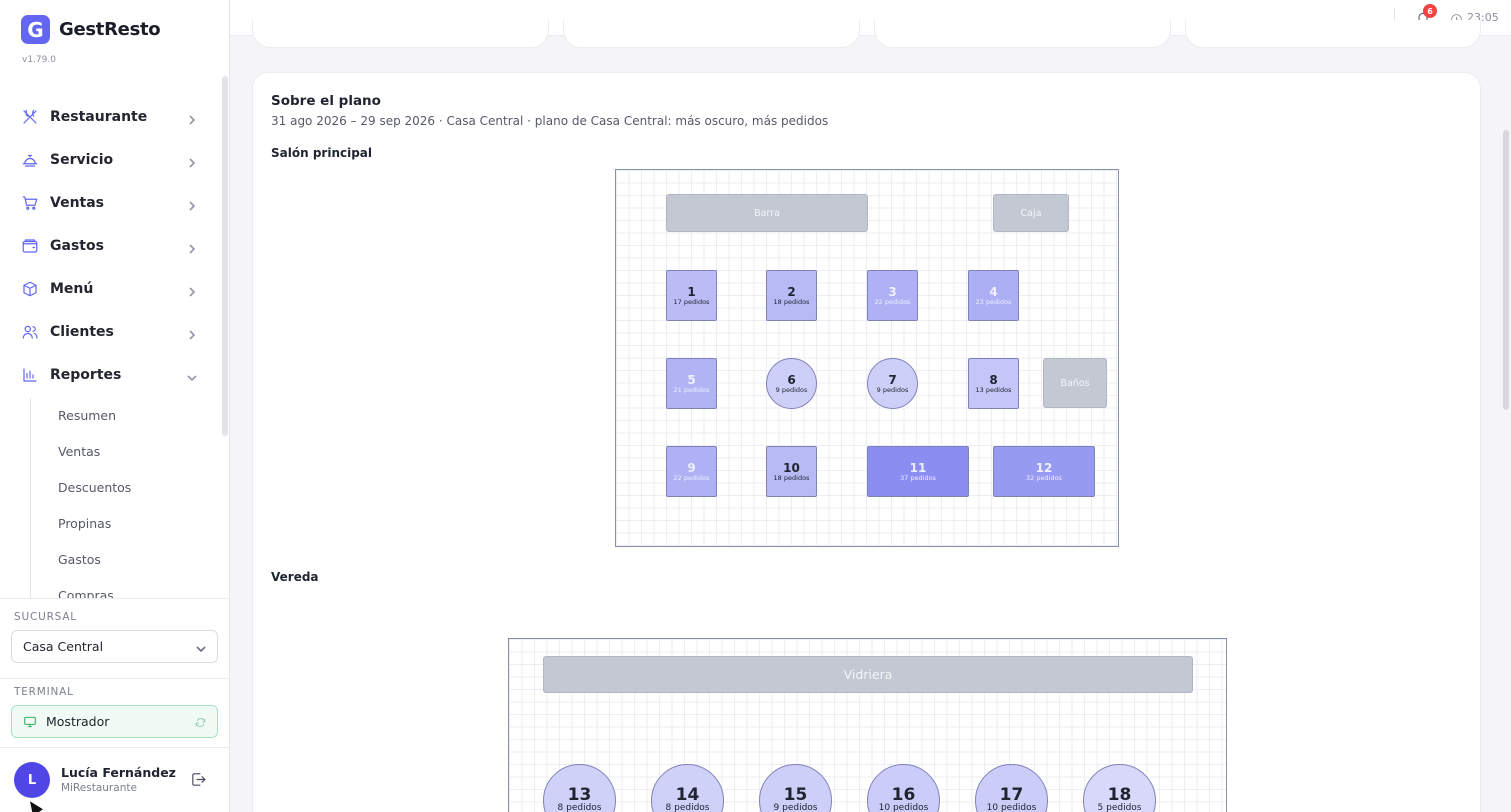 Image resolution: width=1511 pixels, height=812 pixels. I want to click on wallet-icon, so click(30, 246).